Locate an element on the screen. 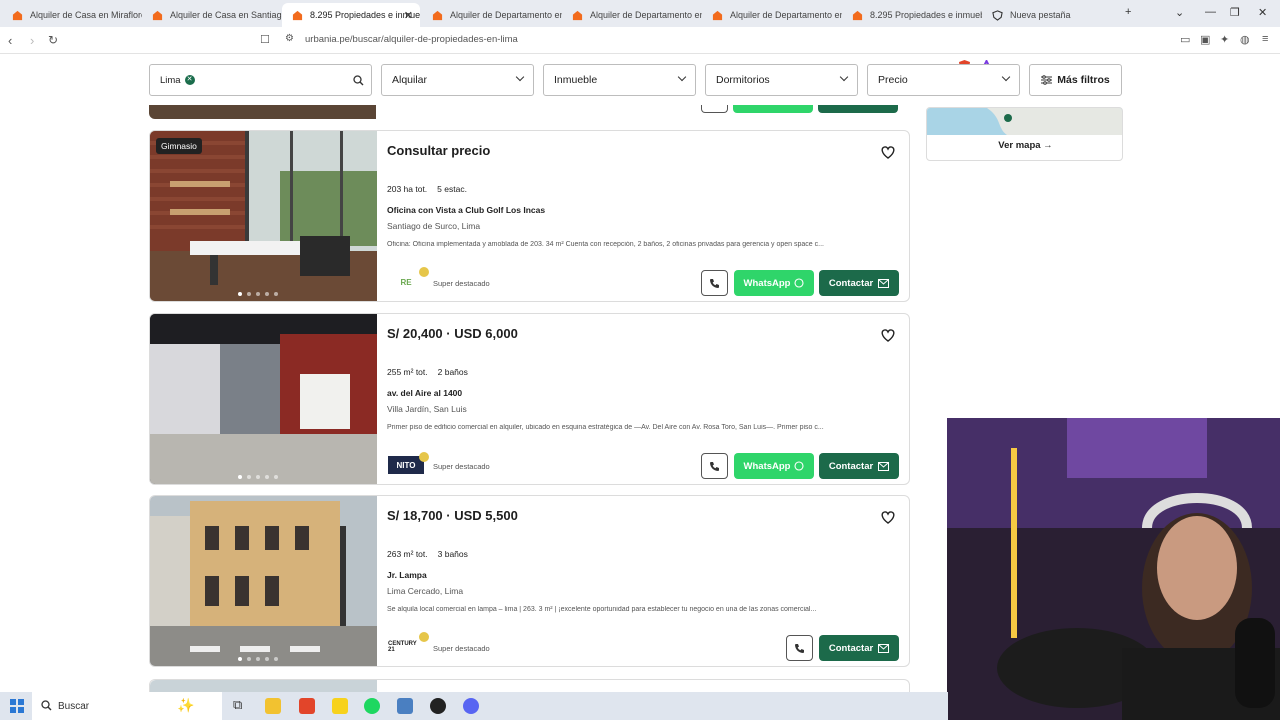  agency-logo: NITO is located at coordinates (408, 463).